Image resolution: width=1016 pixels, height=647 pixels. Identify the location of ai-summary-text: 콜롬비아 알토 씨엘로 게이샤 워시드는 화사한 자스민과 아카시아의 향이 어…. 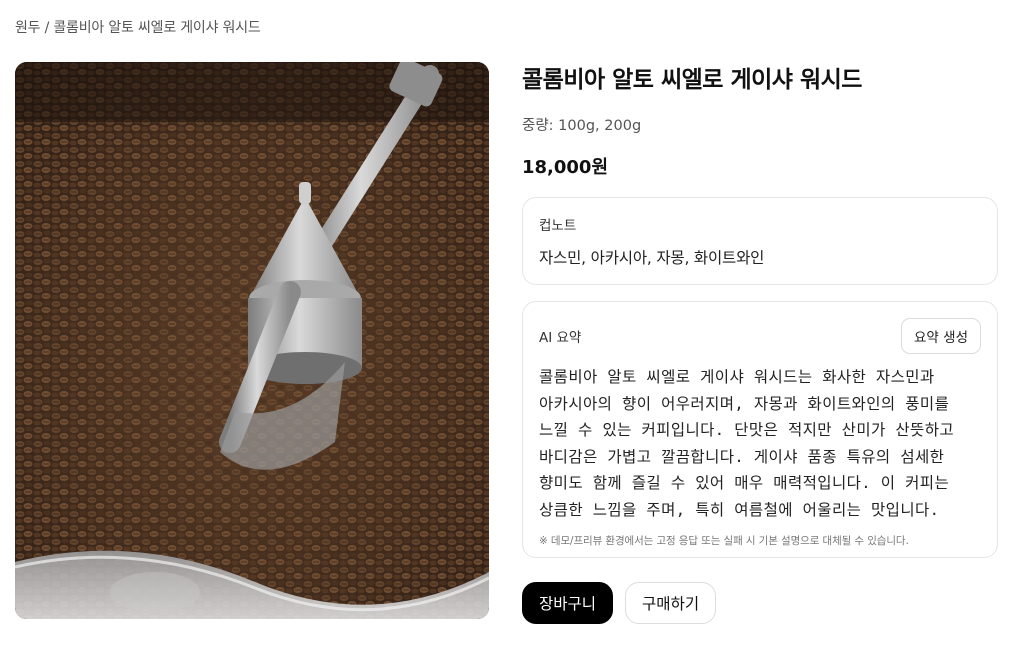
(747, 443).